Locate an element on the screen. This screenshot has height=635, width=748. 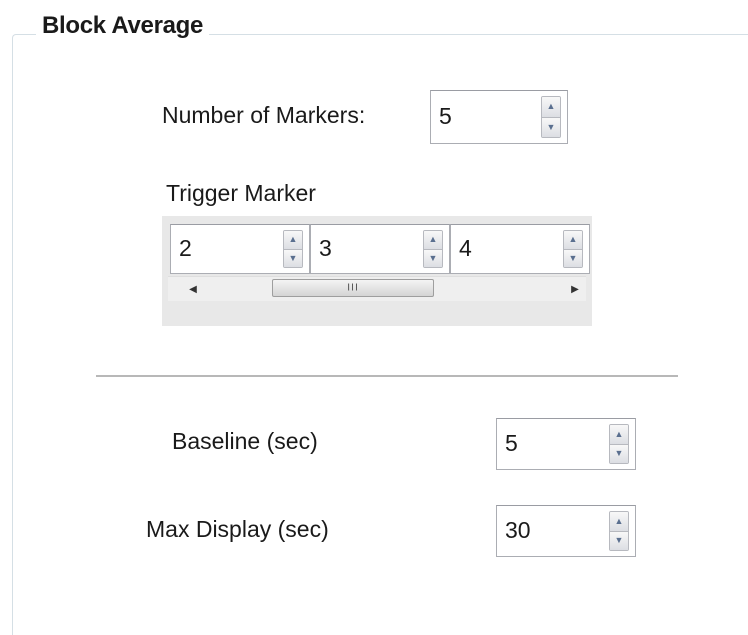
trigger-cell-value: 2 is located at coordinates (185, 248).